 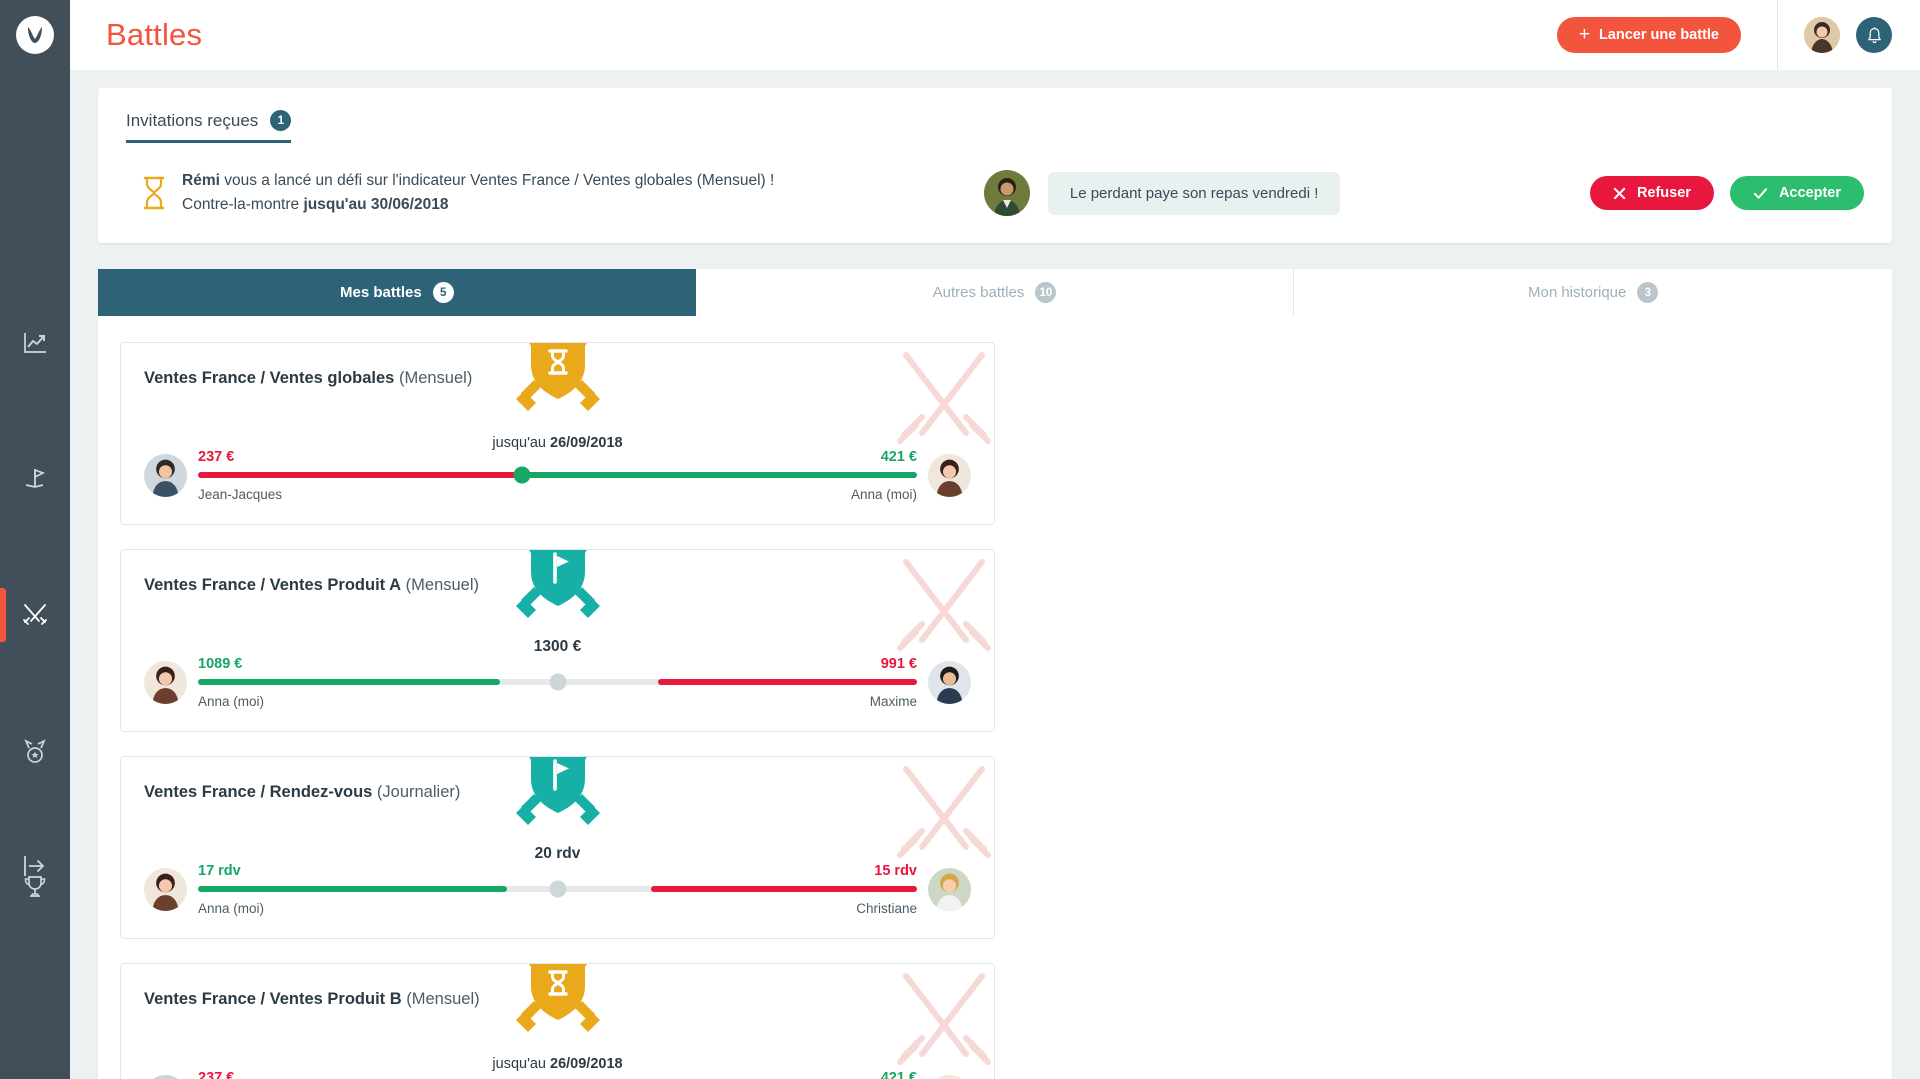 I want to click on chart-trending-icon, so click(x=35, y=343).